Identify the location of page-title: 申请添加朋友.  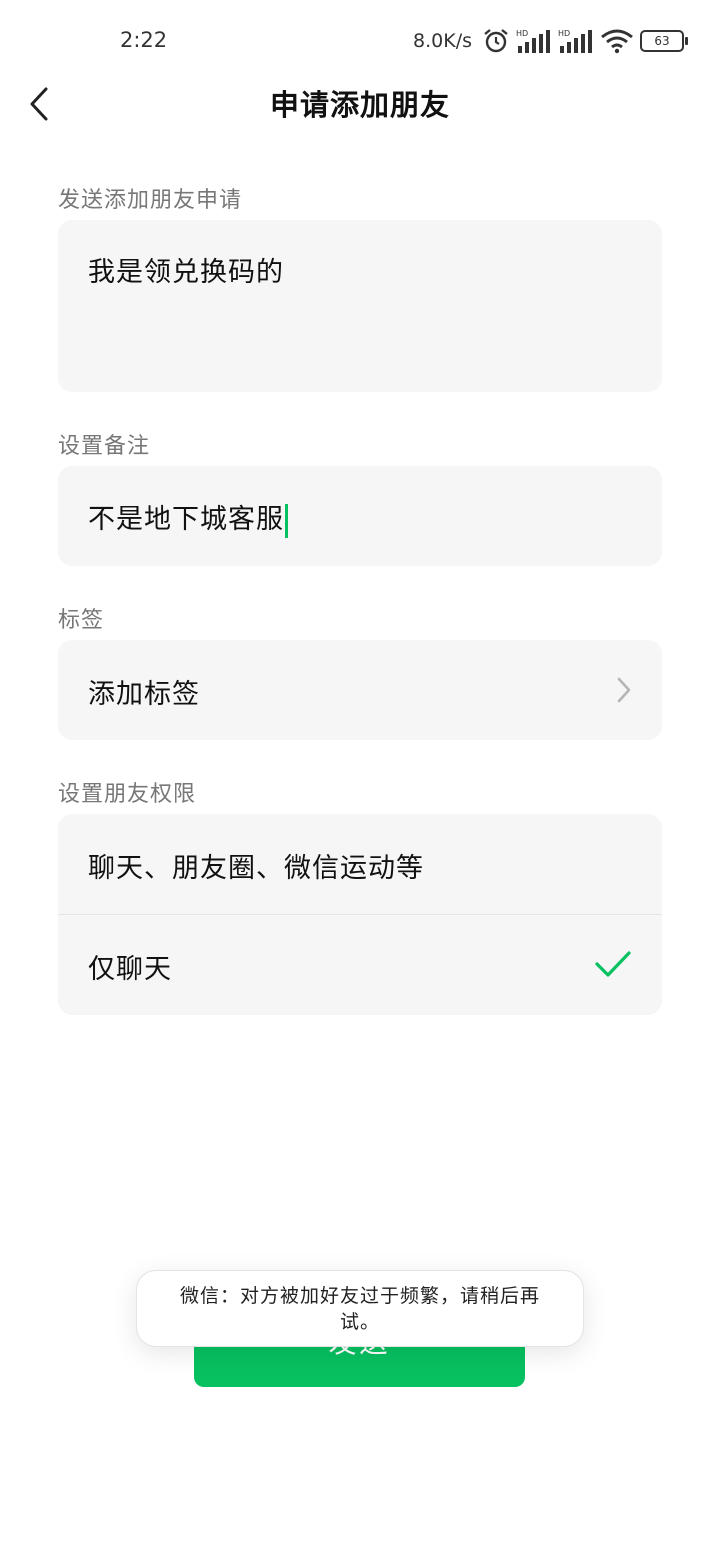
(359, 105).